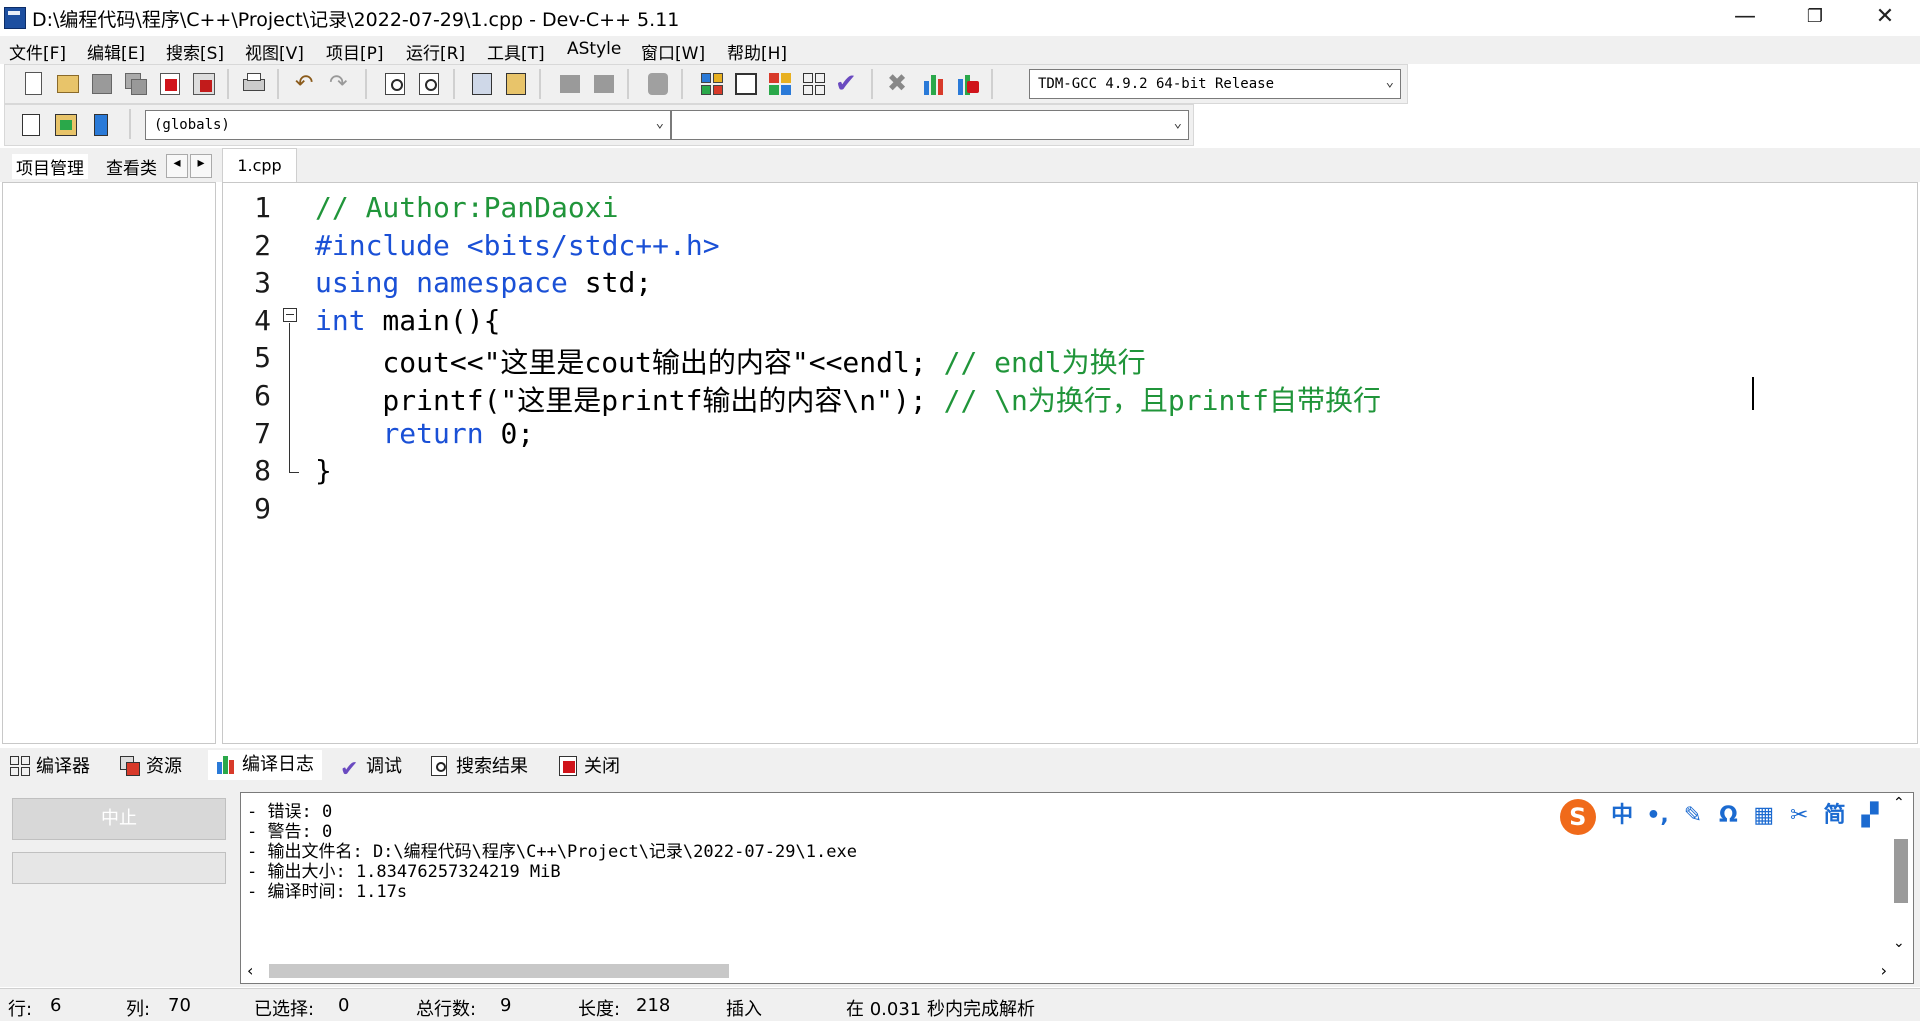  What do you see at coordinates (930, 125) in the screenshot?
I see `symbol-select: ⌄` at bounding box center [930, 125].